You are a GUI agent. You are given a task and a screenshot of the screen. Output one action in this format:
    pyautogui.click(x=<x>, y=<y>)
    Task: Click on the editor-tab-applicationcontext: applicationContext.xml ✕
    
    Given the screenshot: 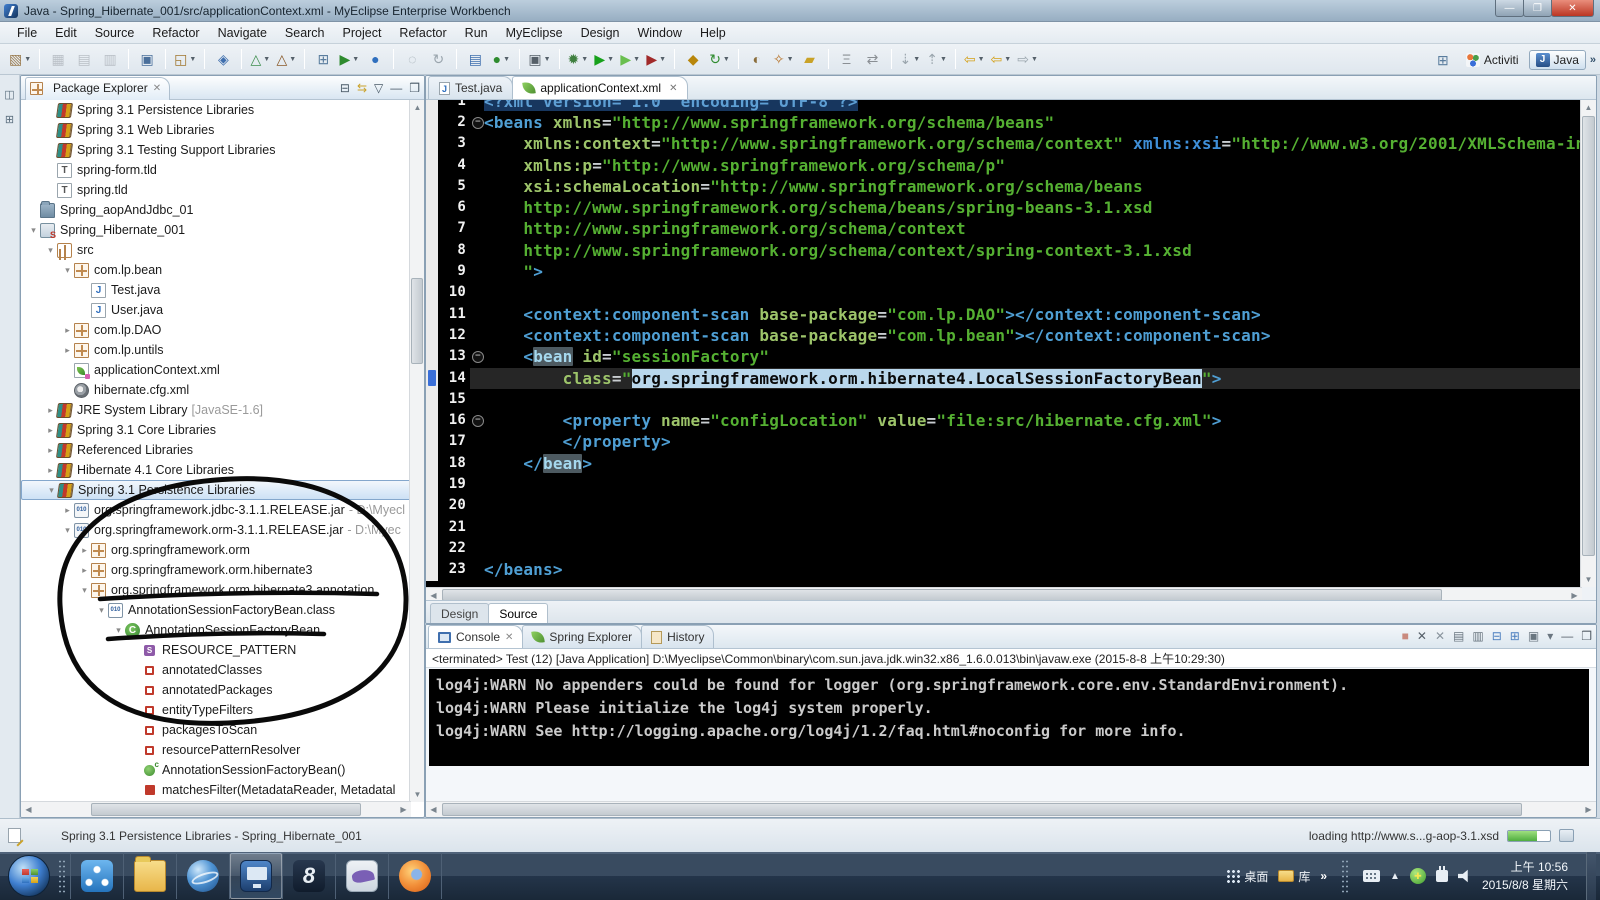 What is the action you would take?
    pyautogui.click(x=600, y=87)
    